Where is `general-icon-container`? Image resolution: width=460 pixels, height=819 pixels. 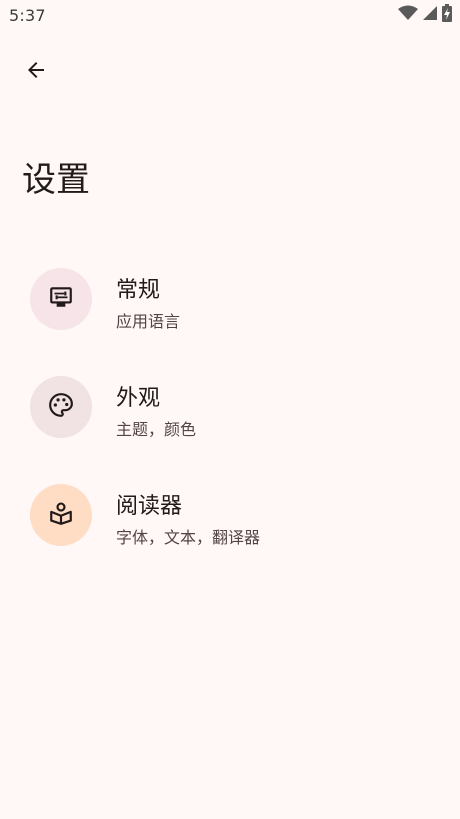 general-icon-container is located at coordinates (61, 299).